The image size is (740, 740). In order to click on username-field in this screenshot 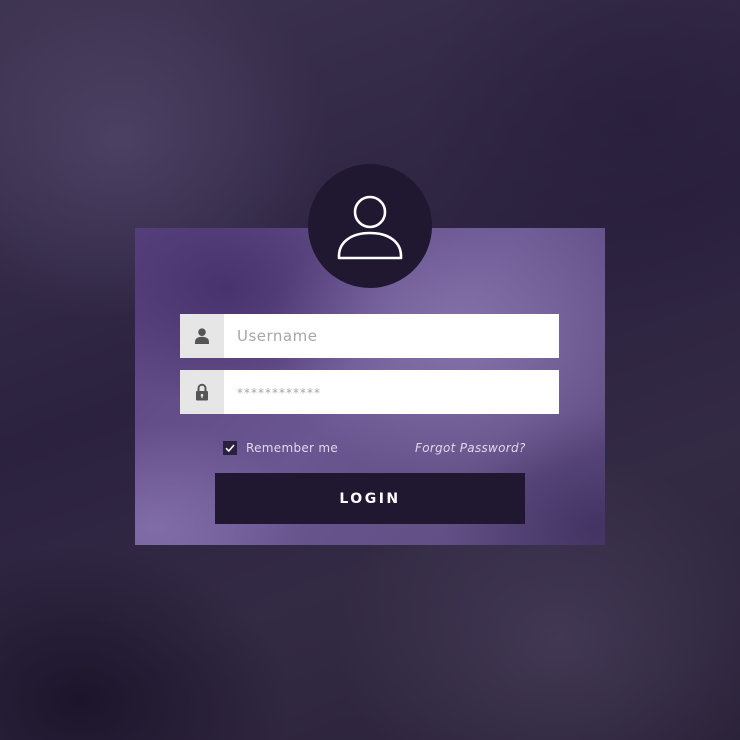, I will do `click(369, 336)`.